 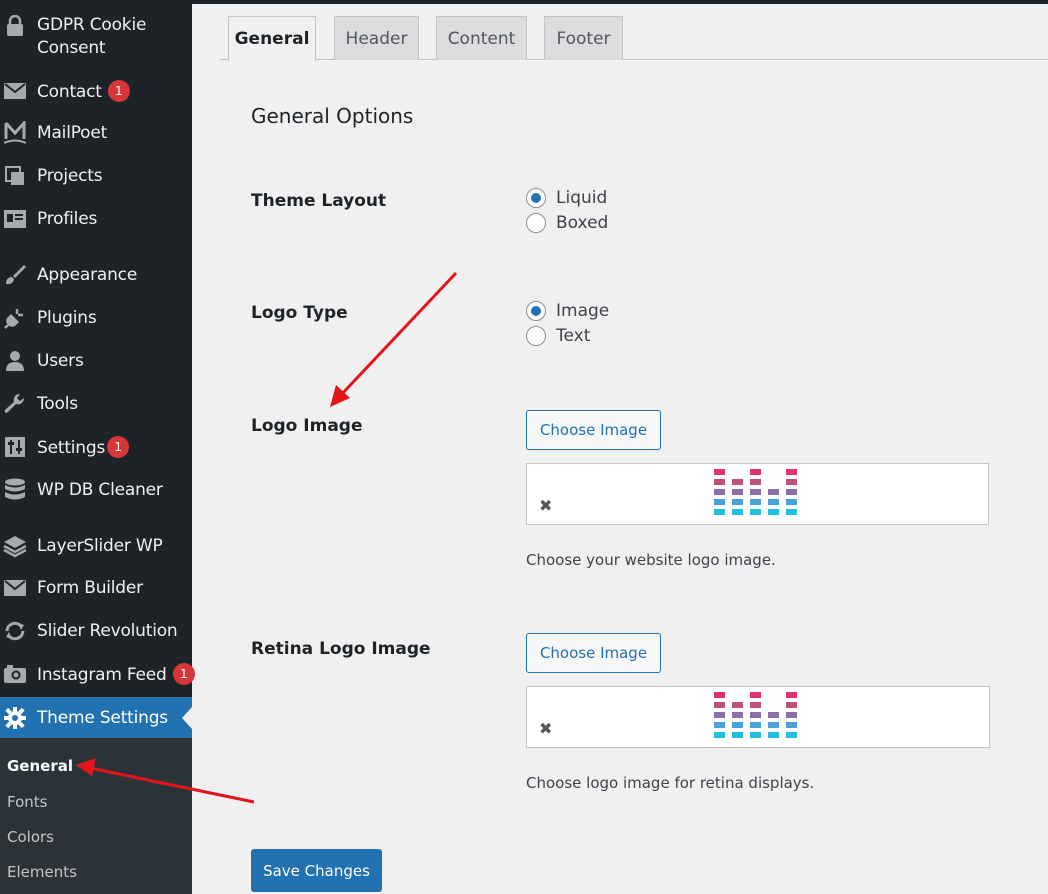 What do you see at coordinates (15, 176) in the screenshot?
I see `portfolio-icon` at bounding box center [15, 176].